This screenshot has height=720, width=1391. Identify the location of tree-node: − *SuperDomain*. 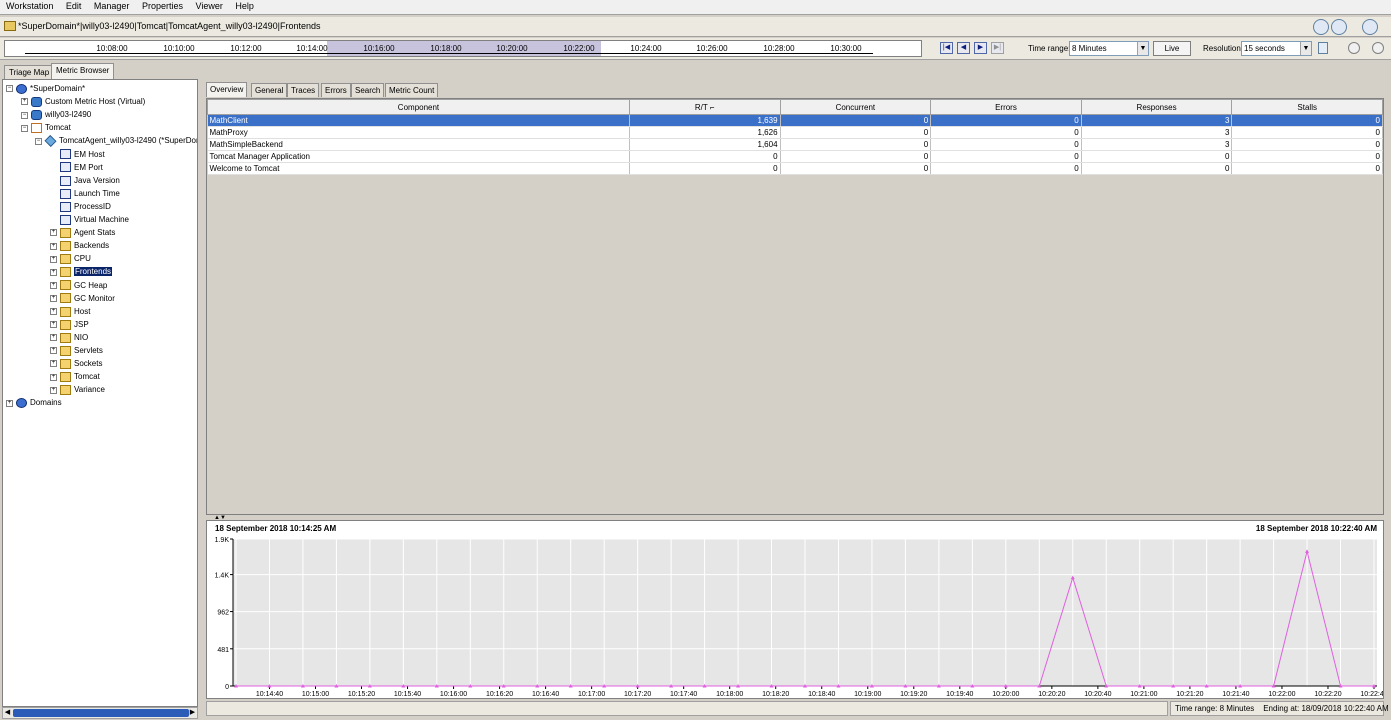
(45, 88).